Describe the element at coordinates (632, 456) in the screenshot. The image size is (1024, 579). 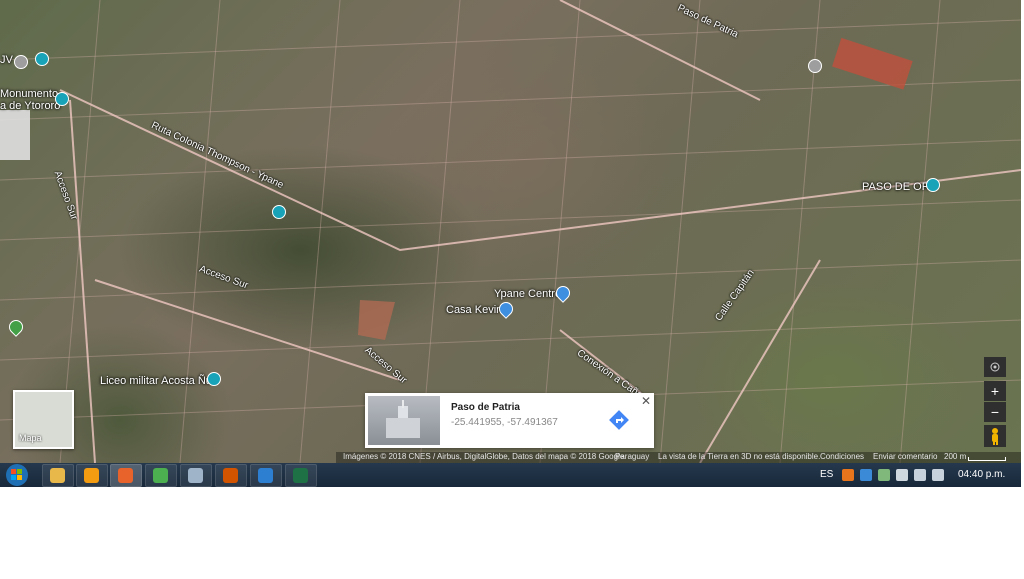
I see `country-link: Paraguay` at that location.